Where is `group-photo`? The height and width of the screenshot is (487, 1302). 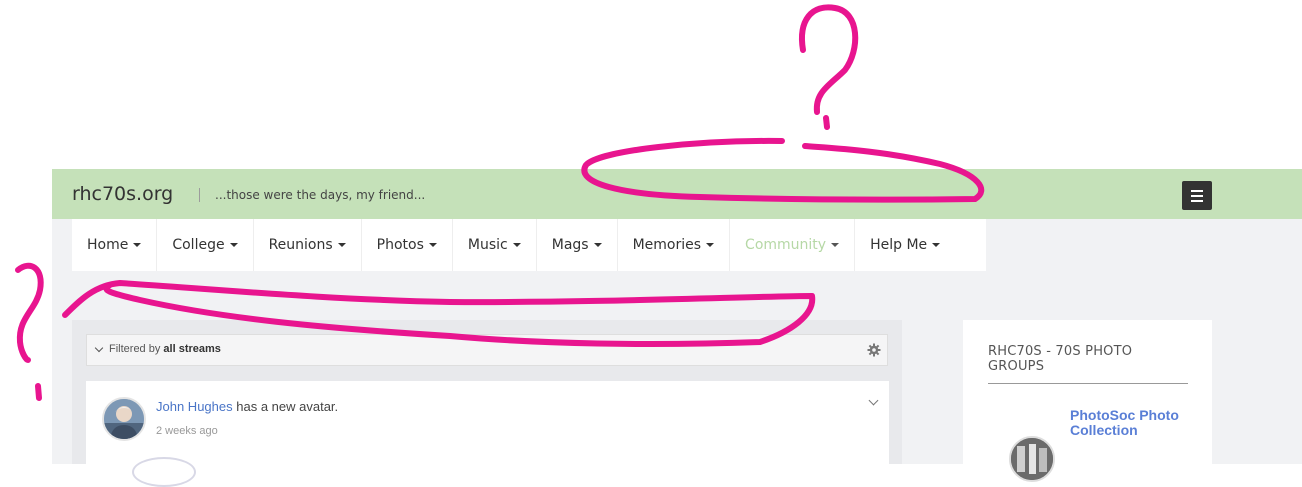 group-photo is located at coordinates (1032, 459).